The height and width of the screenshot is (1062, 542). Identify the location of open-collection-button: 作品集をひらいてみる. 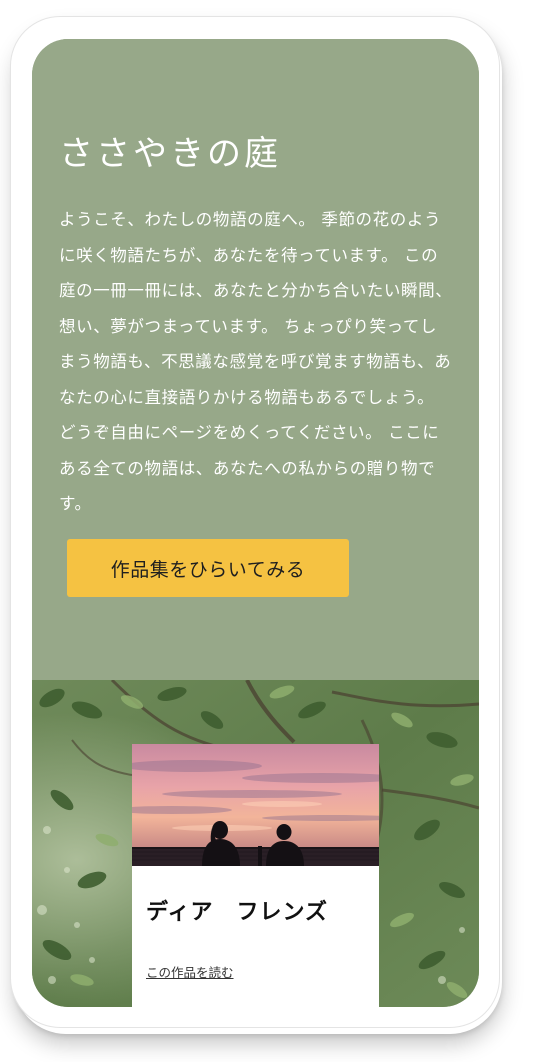
(208, 568).